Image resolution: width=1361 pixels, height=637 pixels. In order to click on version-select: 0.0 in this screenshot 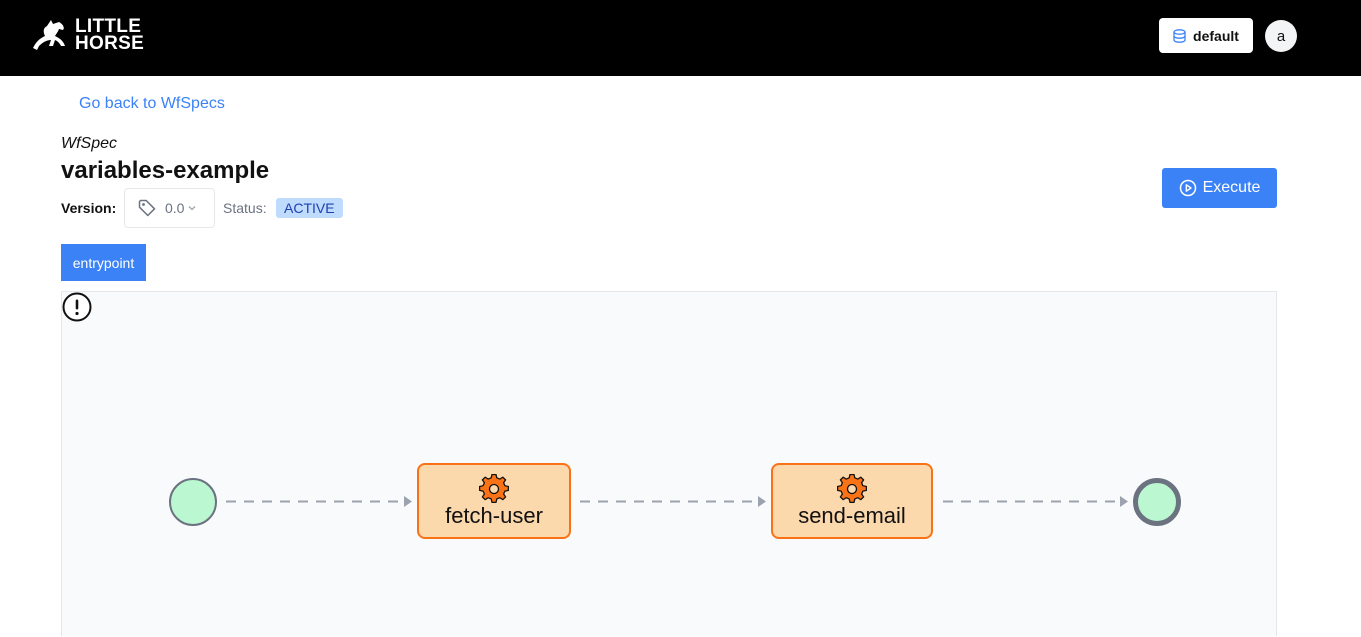, I will do `click(169, 208)`.